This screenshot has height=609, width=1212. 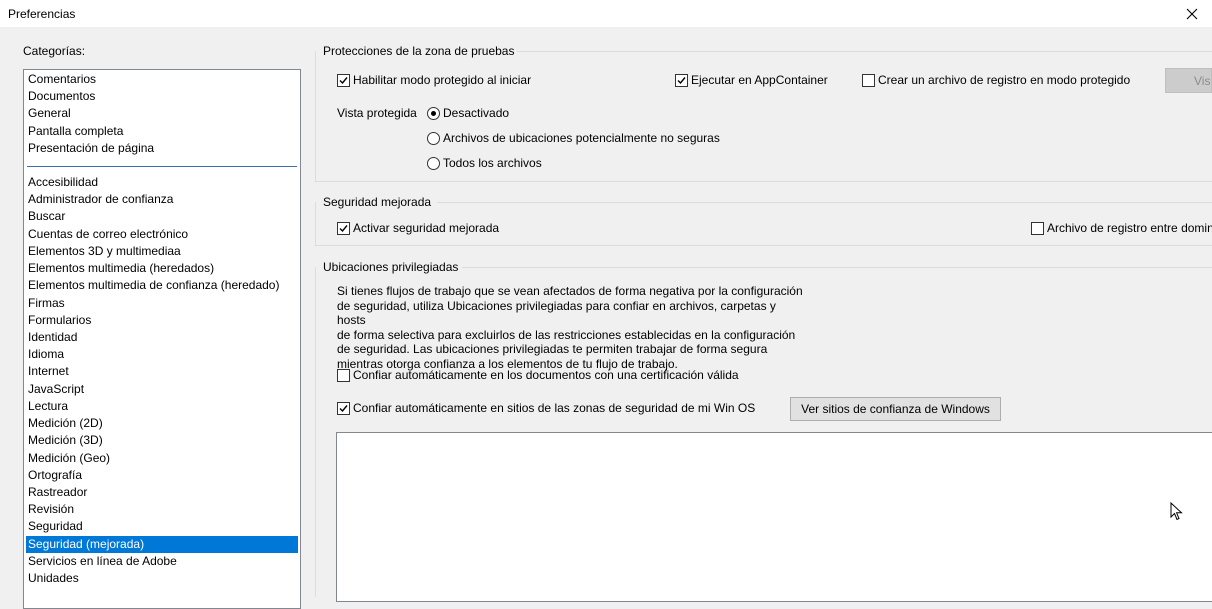 What do you see at coordinates (162, 166) in the screenshot?
I see `categories-separator` at bounding box center [162, 166].